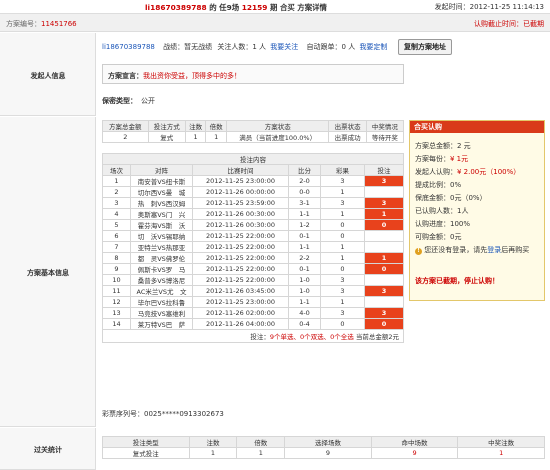 The height and width of the screenshot is (470, 550). I want to click on record-label: 战绩：, so click(174, 47).